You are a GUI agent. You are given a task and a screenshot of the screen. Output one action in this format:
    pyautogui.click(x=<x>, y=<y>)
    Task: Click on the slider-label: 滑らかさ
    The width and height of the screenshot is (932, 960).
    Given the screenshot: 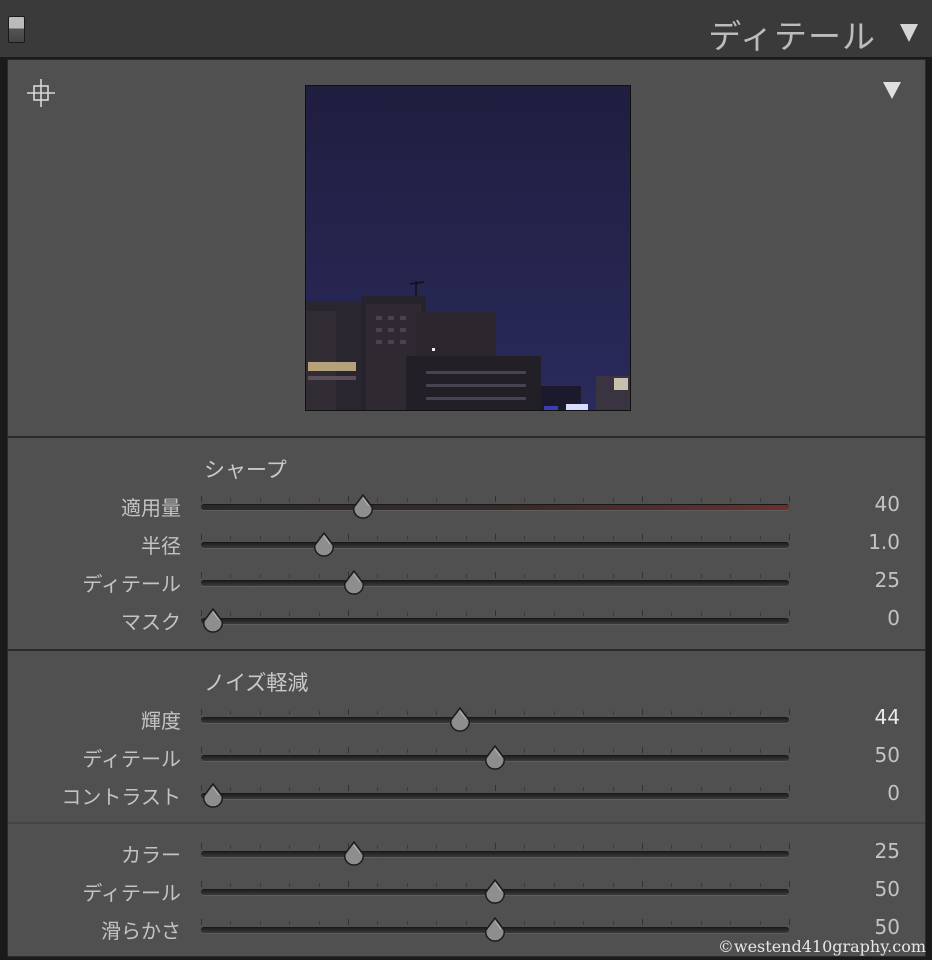 What is the action you would take?
    pyautogui.click(x=141, y=931)
    